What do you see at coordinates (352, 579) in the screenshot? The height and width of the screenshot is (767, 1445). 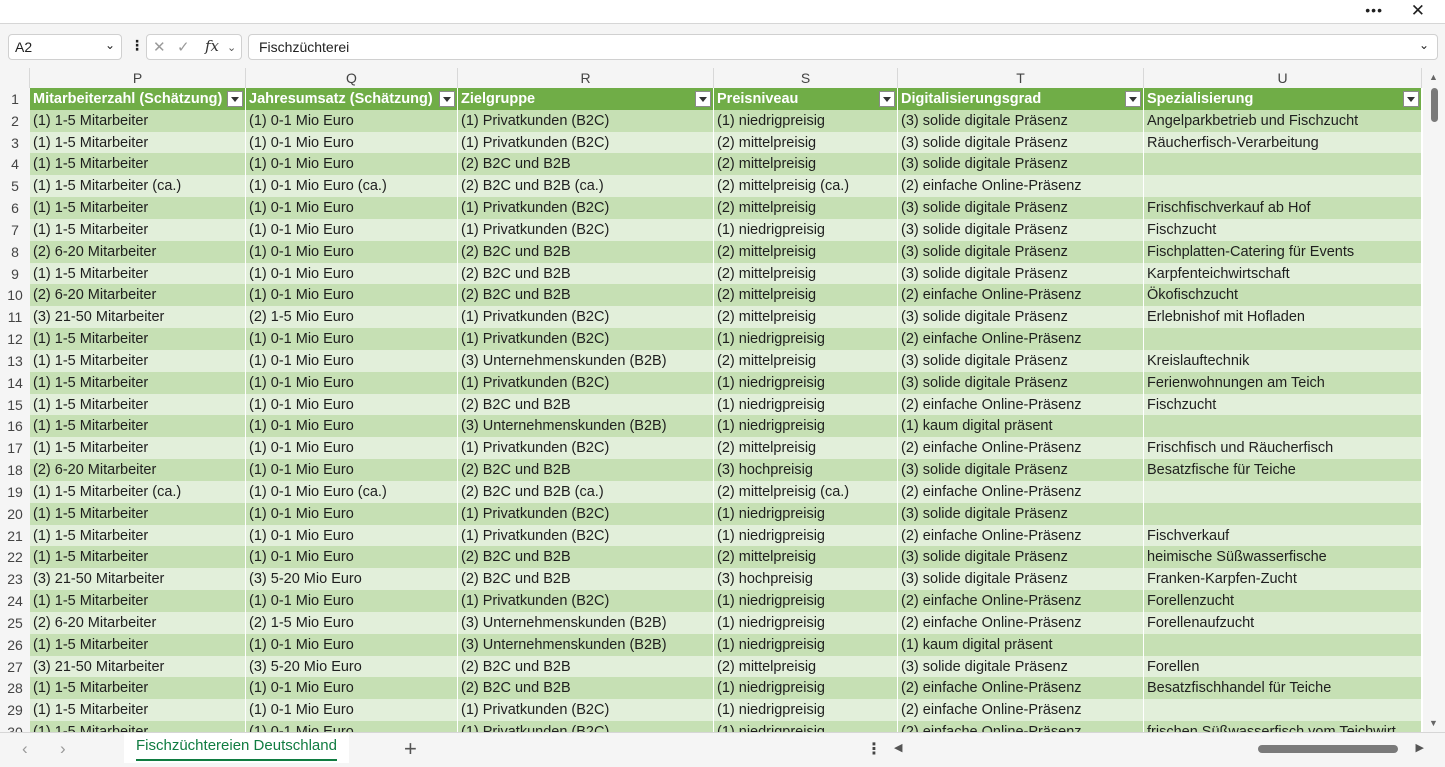 I see `table-cell: (3) 5-20 Mio Euro` at bounding box center [352, 579].